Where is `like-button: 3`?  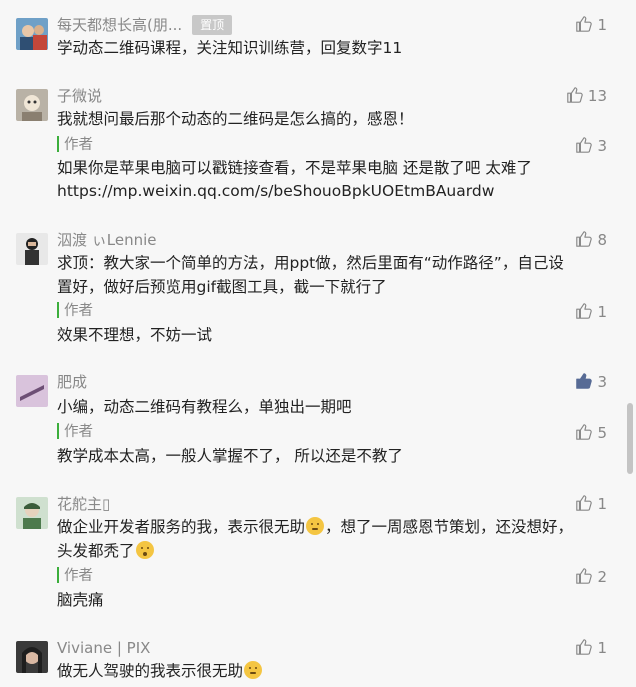
like-button: 3 is located at coordinates (591, 382).